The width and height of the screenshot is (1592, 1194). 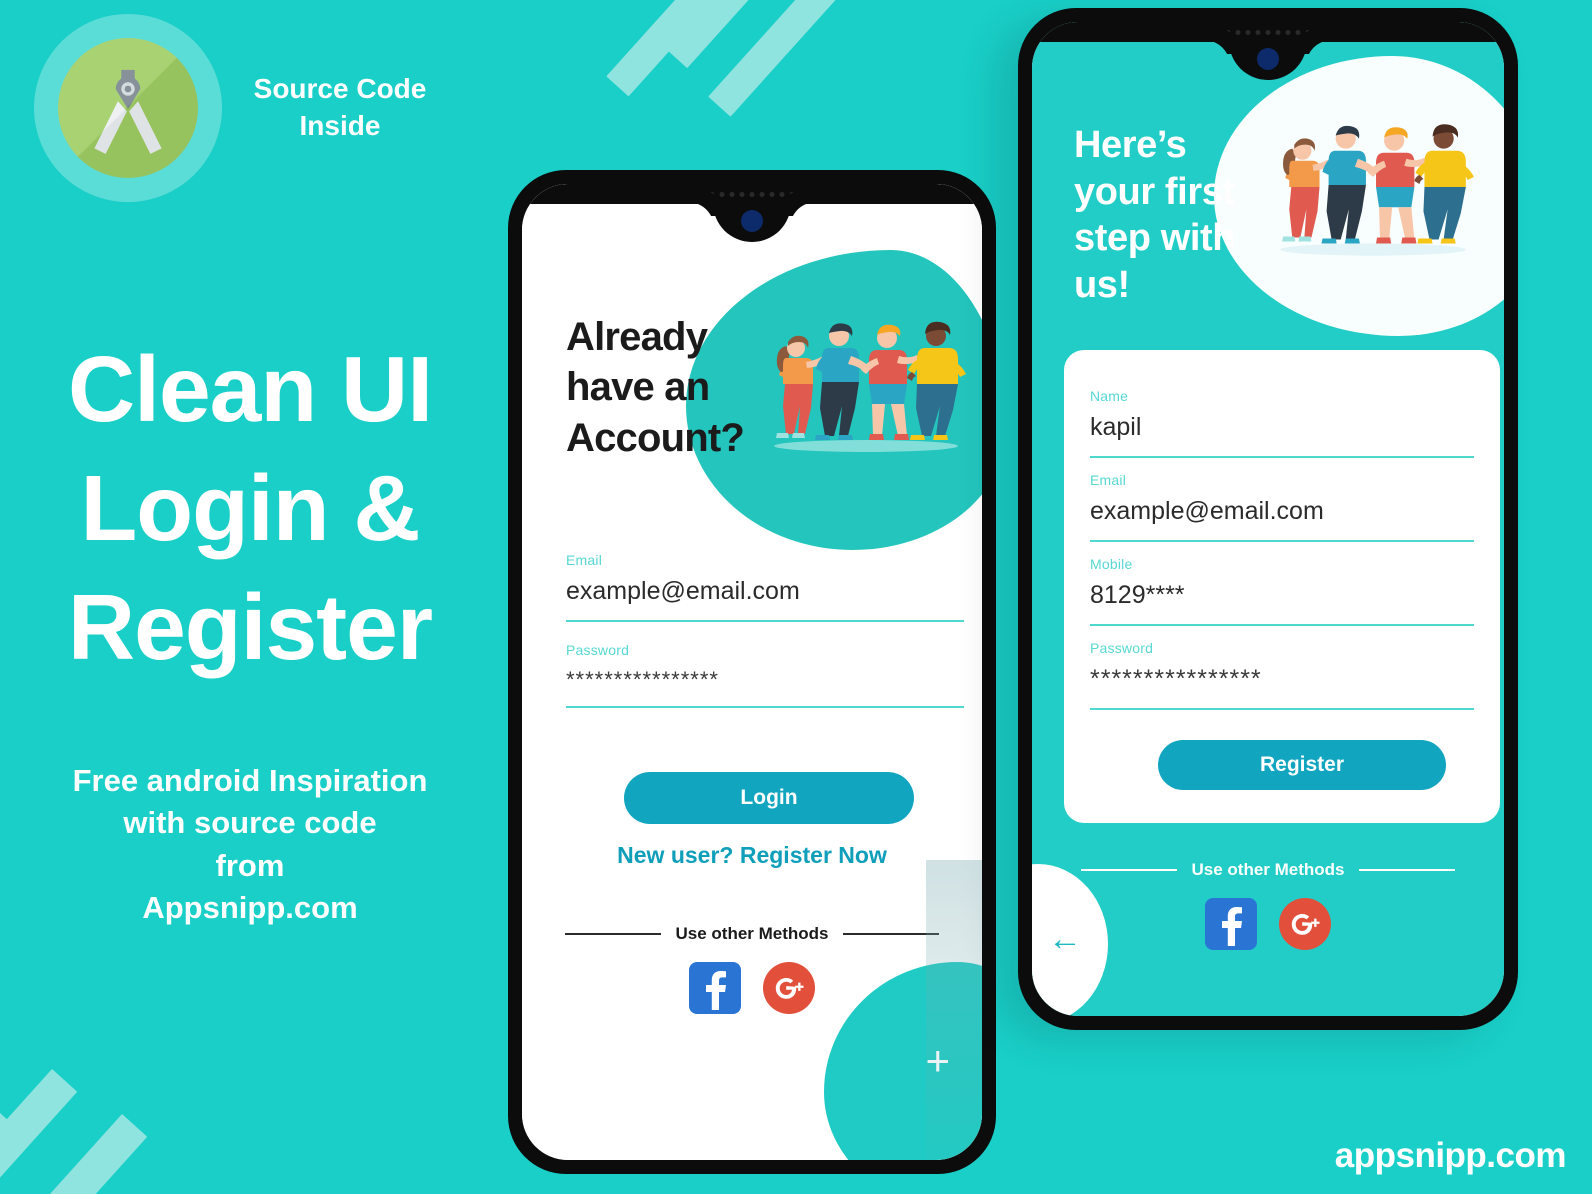 What do you see at coordinates (340, 108) in the screenshot?
I see `source-code-caption: Source Code Inside` at bounding box center [340, 108].